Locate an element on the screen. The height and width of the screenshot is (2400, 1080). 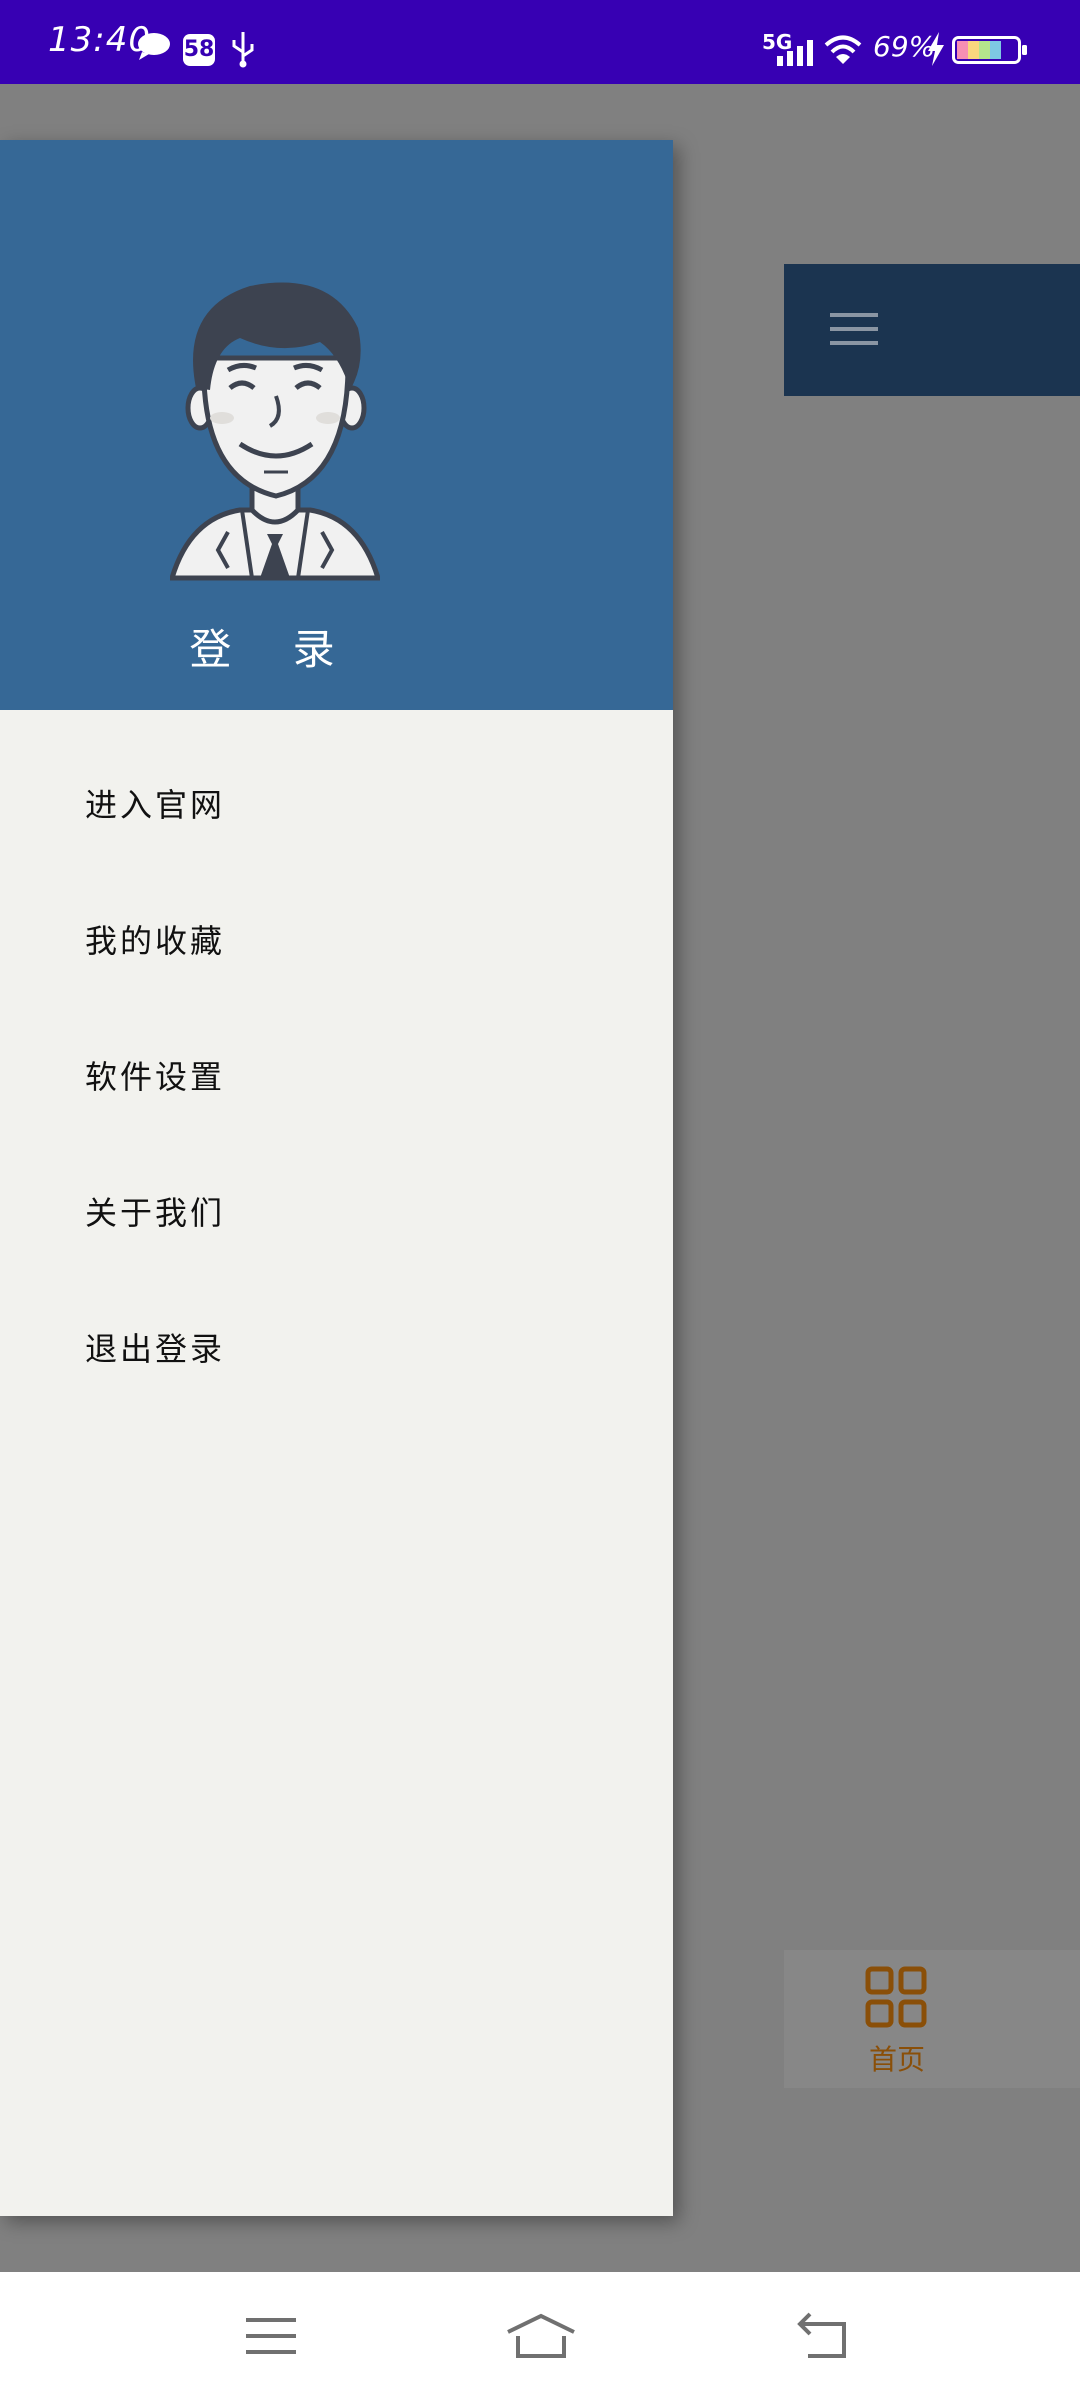
menu-item-about-us: 关于我们 is located at coordinates (155, 1211).